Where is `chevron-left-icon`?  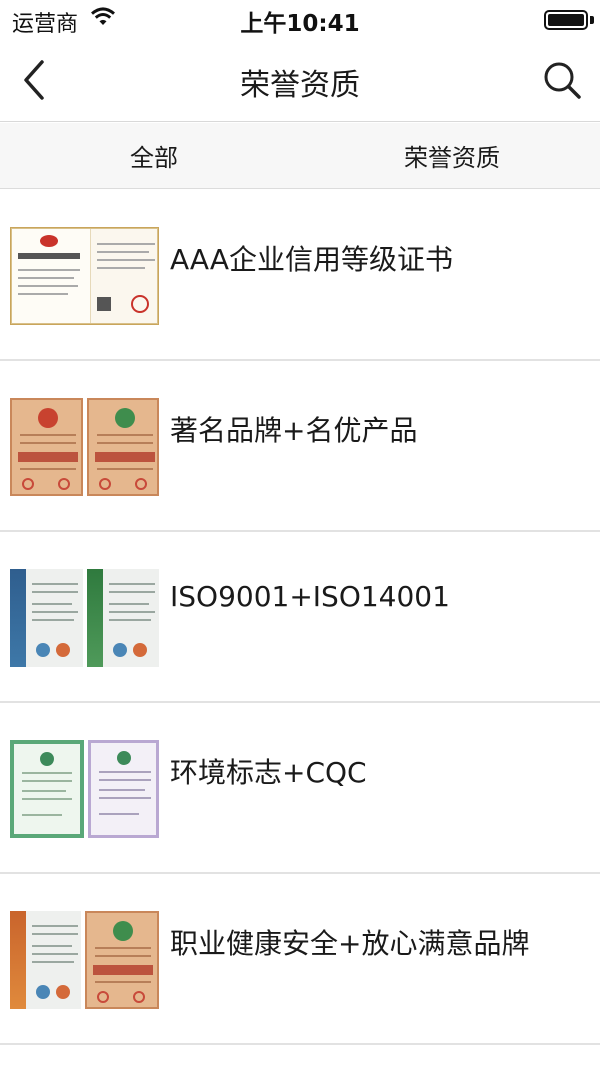 chevron-left-icon is located at coordinates (34, 80).